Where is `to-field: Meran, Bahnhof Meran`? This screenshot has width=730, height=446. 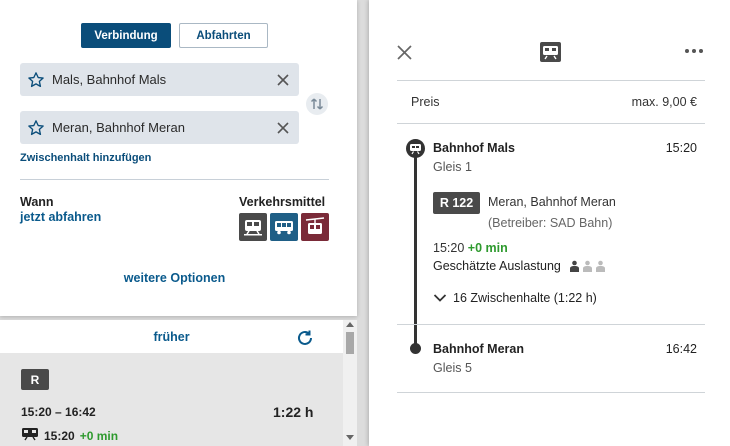 to-field: Meran, Bahnhof Meran is located at coordinates (159, 127).